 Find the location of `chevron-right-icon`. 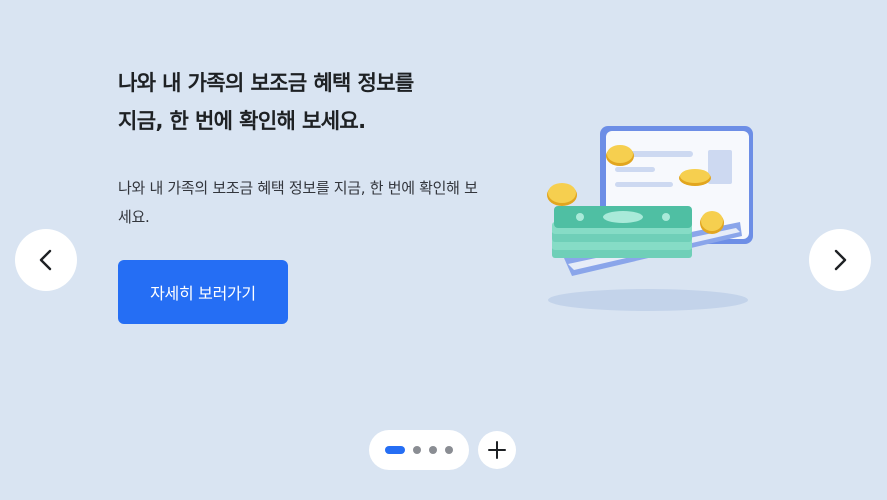

chevron-right-icon is located at coordinates (840, 260).